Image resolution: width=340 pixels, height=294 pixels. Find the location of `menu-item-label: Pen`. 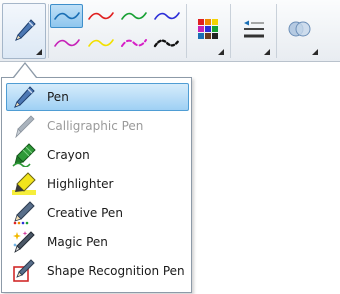

menu-item-label: Pen is located at coordinates (58, 97).